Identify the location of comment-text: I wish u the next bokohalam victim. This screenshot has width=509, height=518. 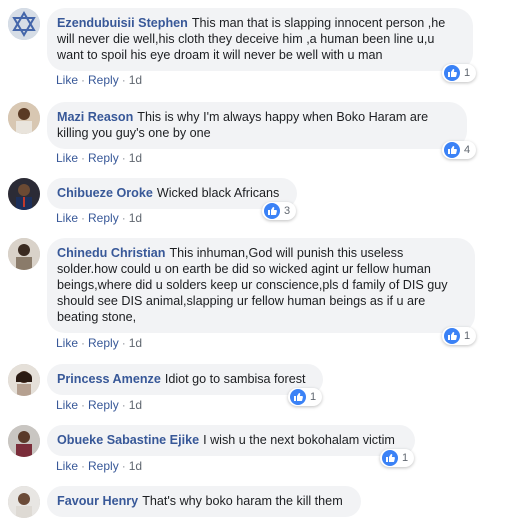
(299, 440).